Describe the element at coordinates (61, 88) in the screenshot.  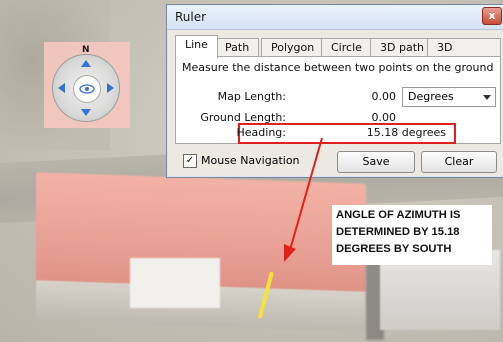
I see `arrow-left-icon` at that location.